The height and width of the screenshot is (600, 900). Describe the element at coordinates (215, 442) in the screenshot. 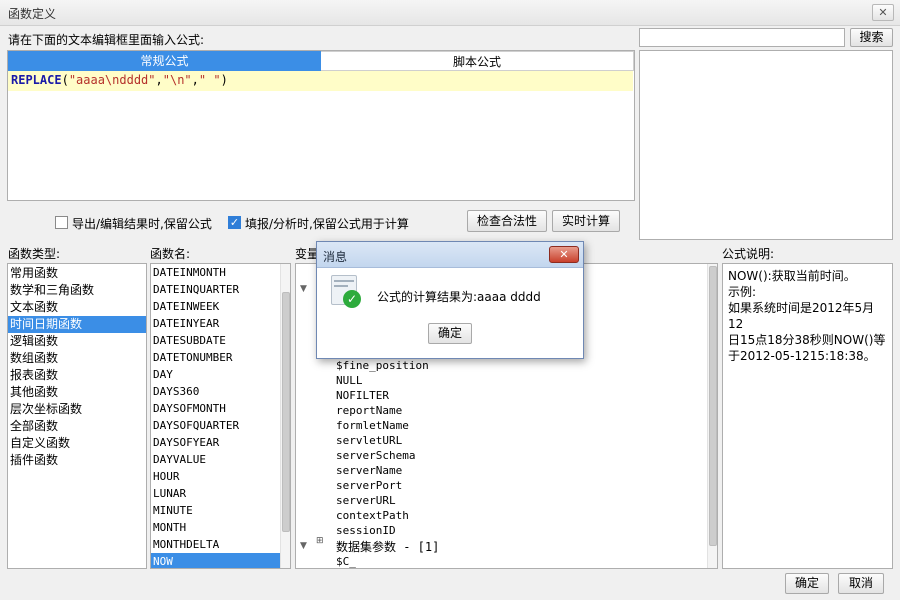

I see `function-name-item: DAYSOFYEAR` at that location.